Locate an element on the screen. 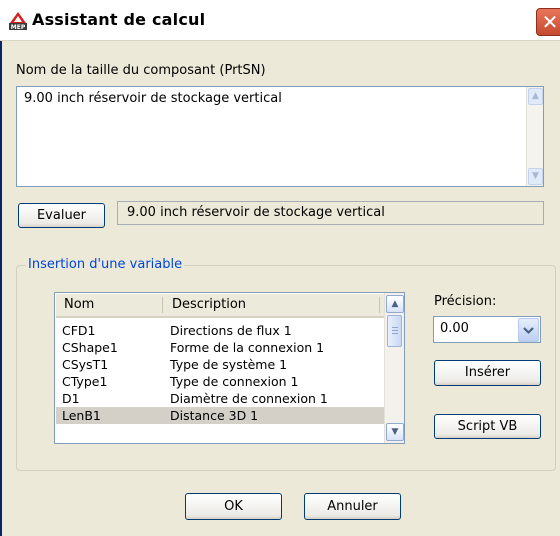  row-description: Forme de la connexion 1 is located at coordinates (247, 347).